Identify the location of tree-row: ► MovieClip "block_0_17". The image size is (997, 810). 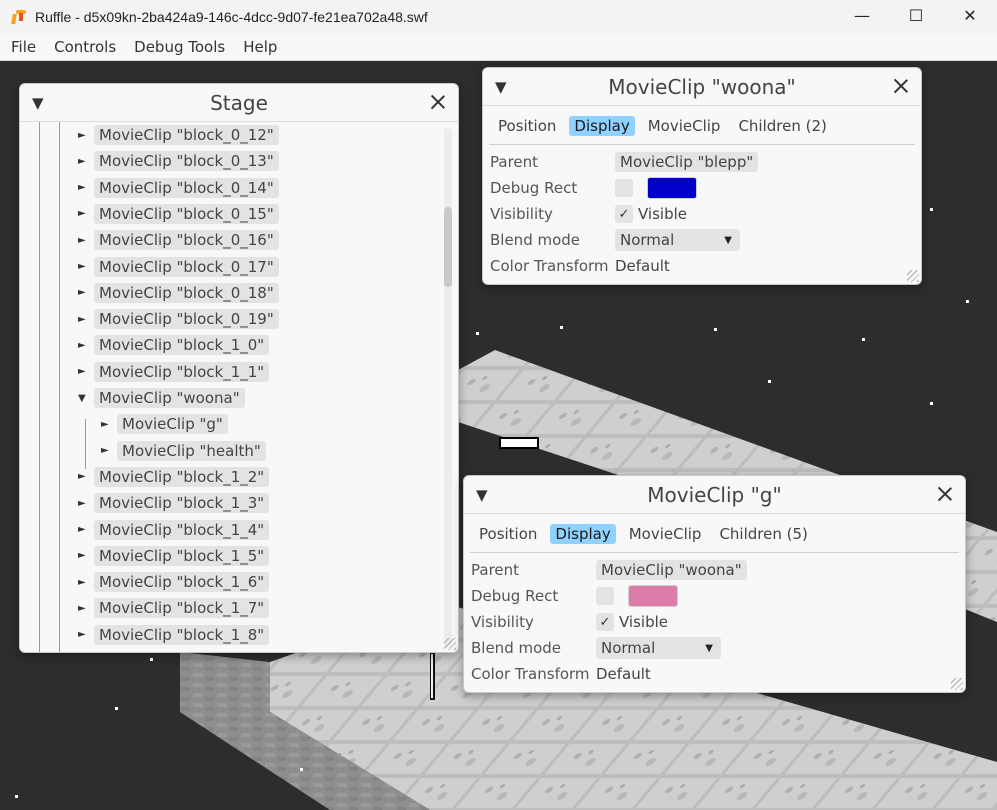
(178, 267).